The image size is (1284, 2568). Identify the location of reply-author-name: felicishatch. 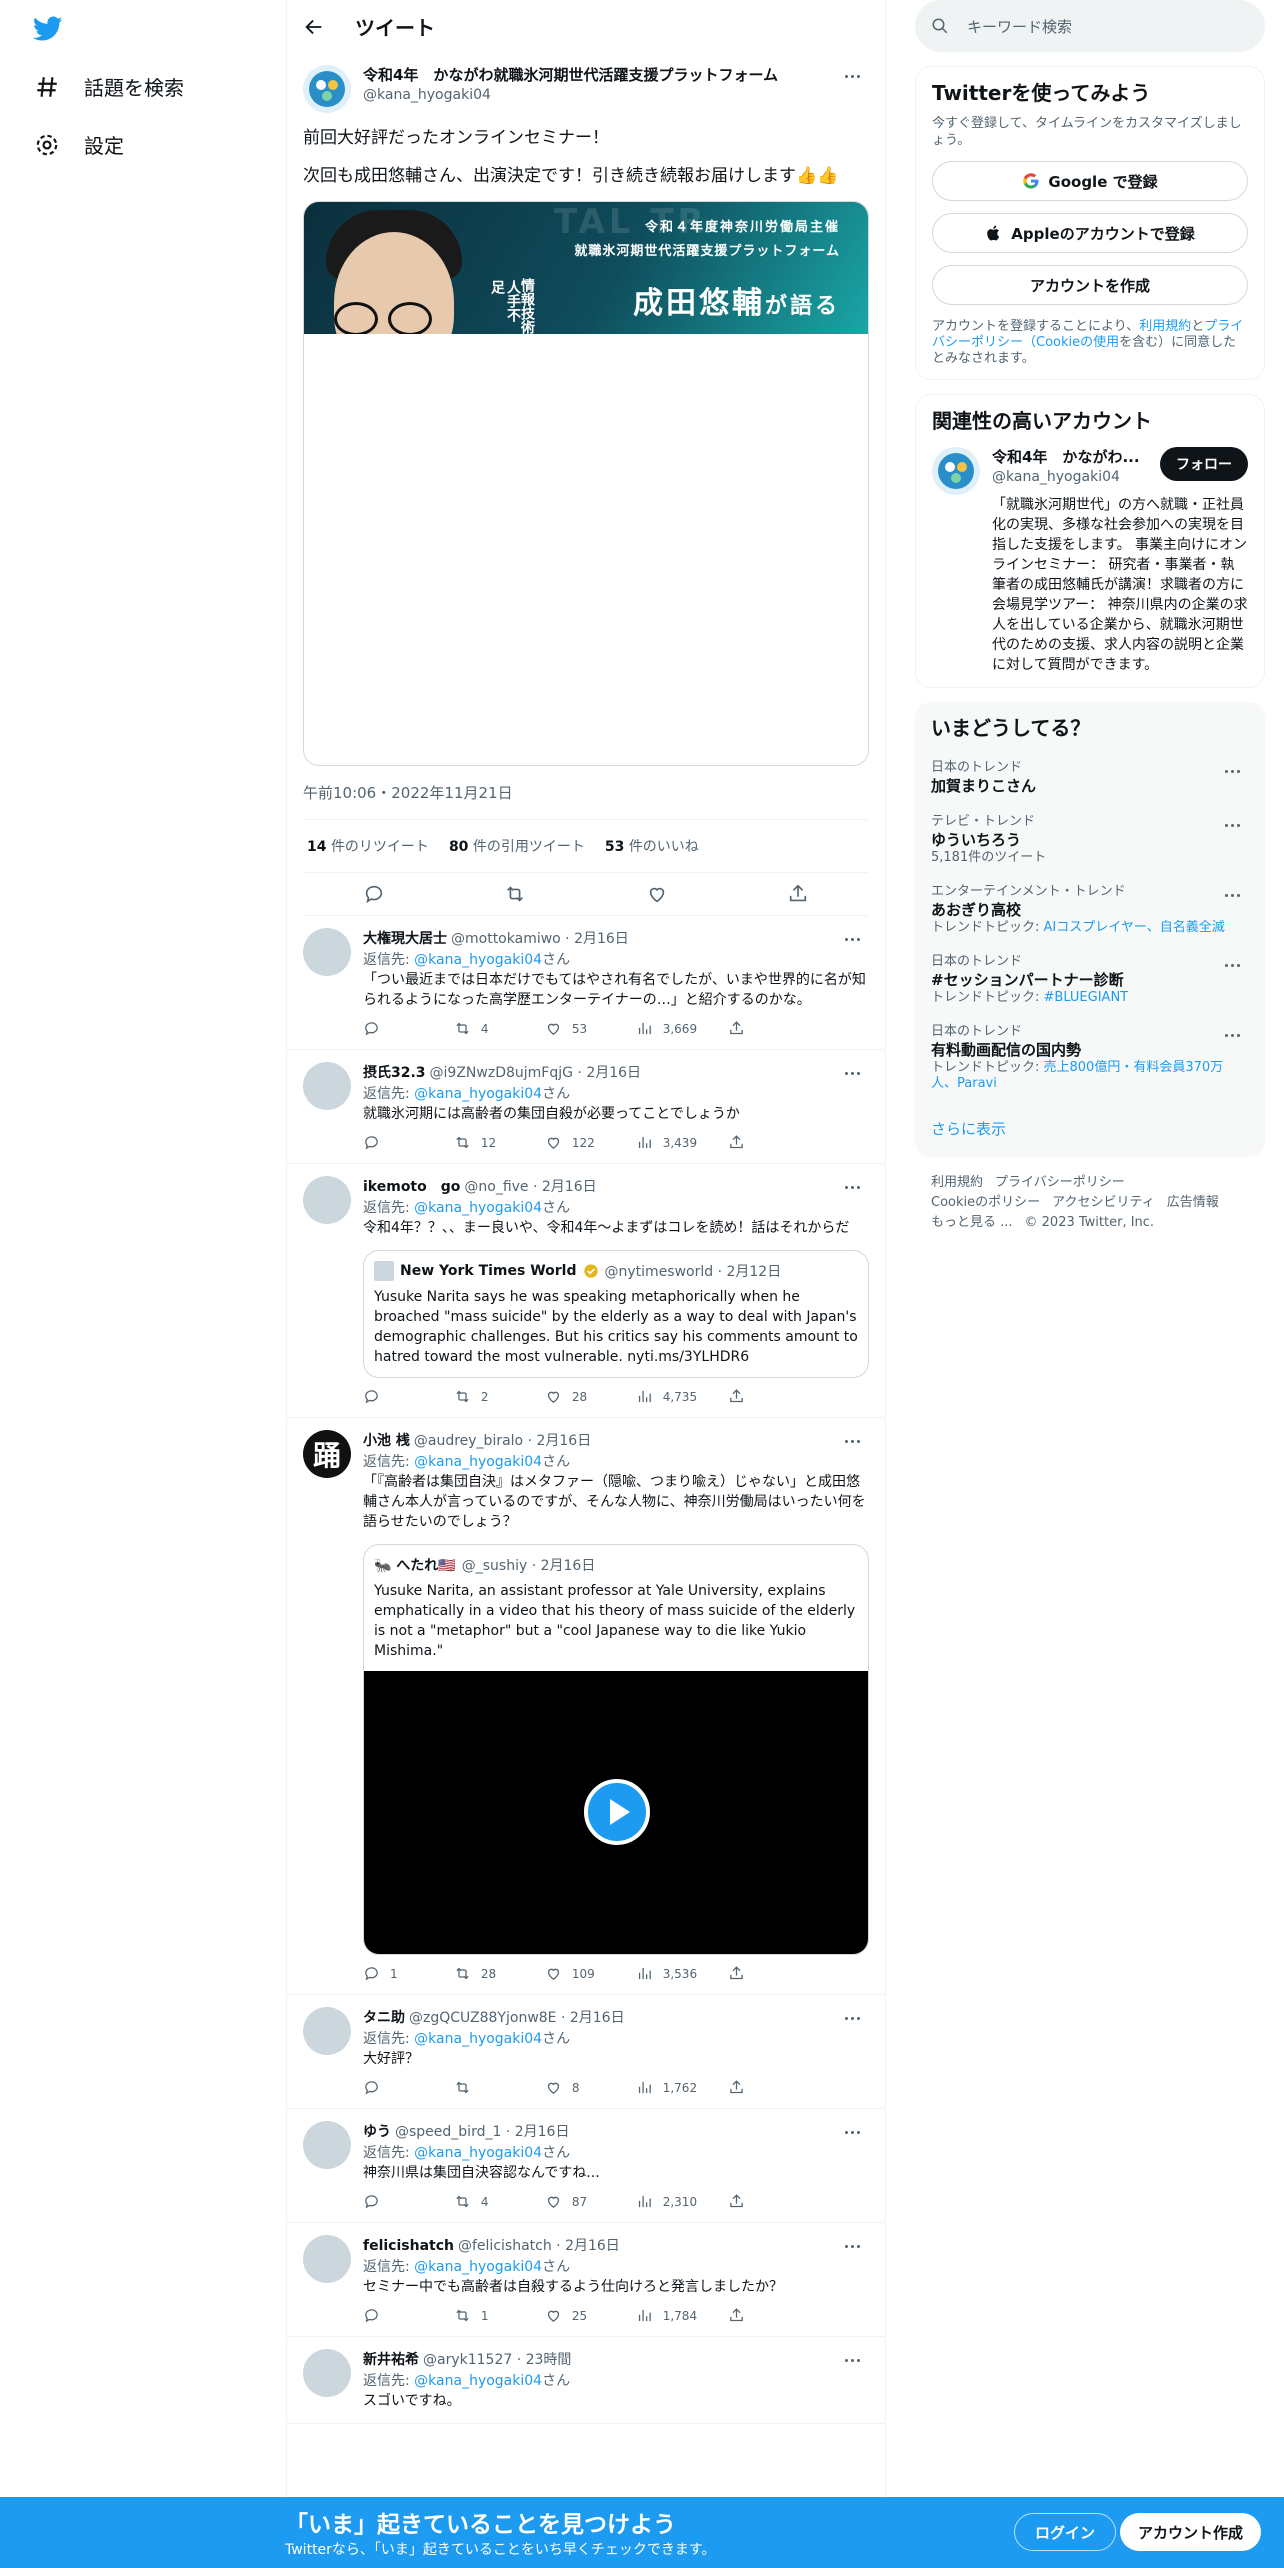
(408, 2246).